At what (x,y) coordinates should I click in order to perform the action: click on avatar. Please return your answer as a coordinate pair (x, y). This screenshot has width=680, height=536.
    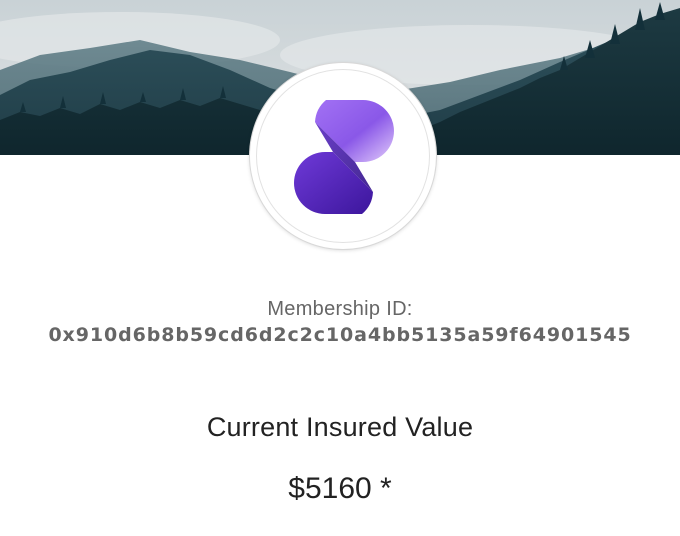
    Looking at the image, I should click on (343, 156).